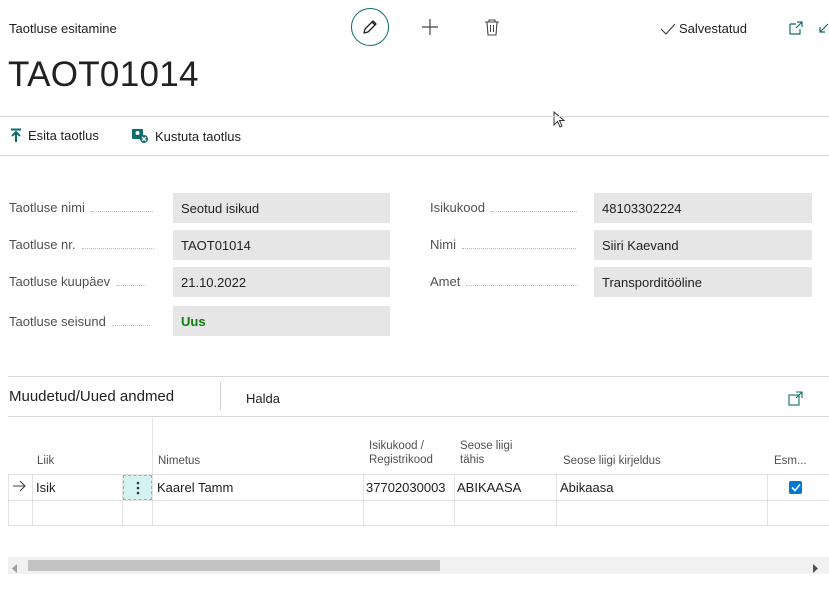 This screenshot has width=829, height=590. Describe the element at coordinates (703, 282) in the screenshot. I see `field-position: Transporditööline` at that location.